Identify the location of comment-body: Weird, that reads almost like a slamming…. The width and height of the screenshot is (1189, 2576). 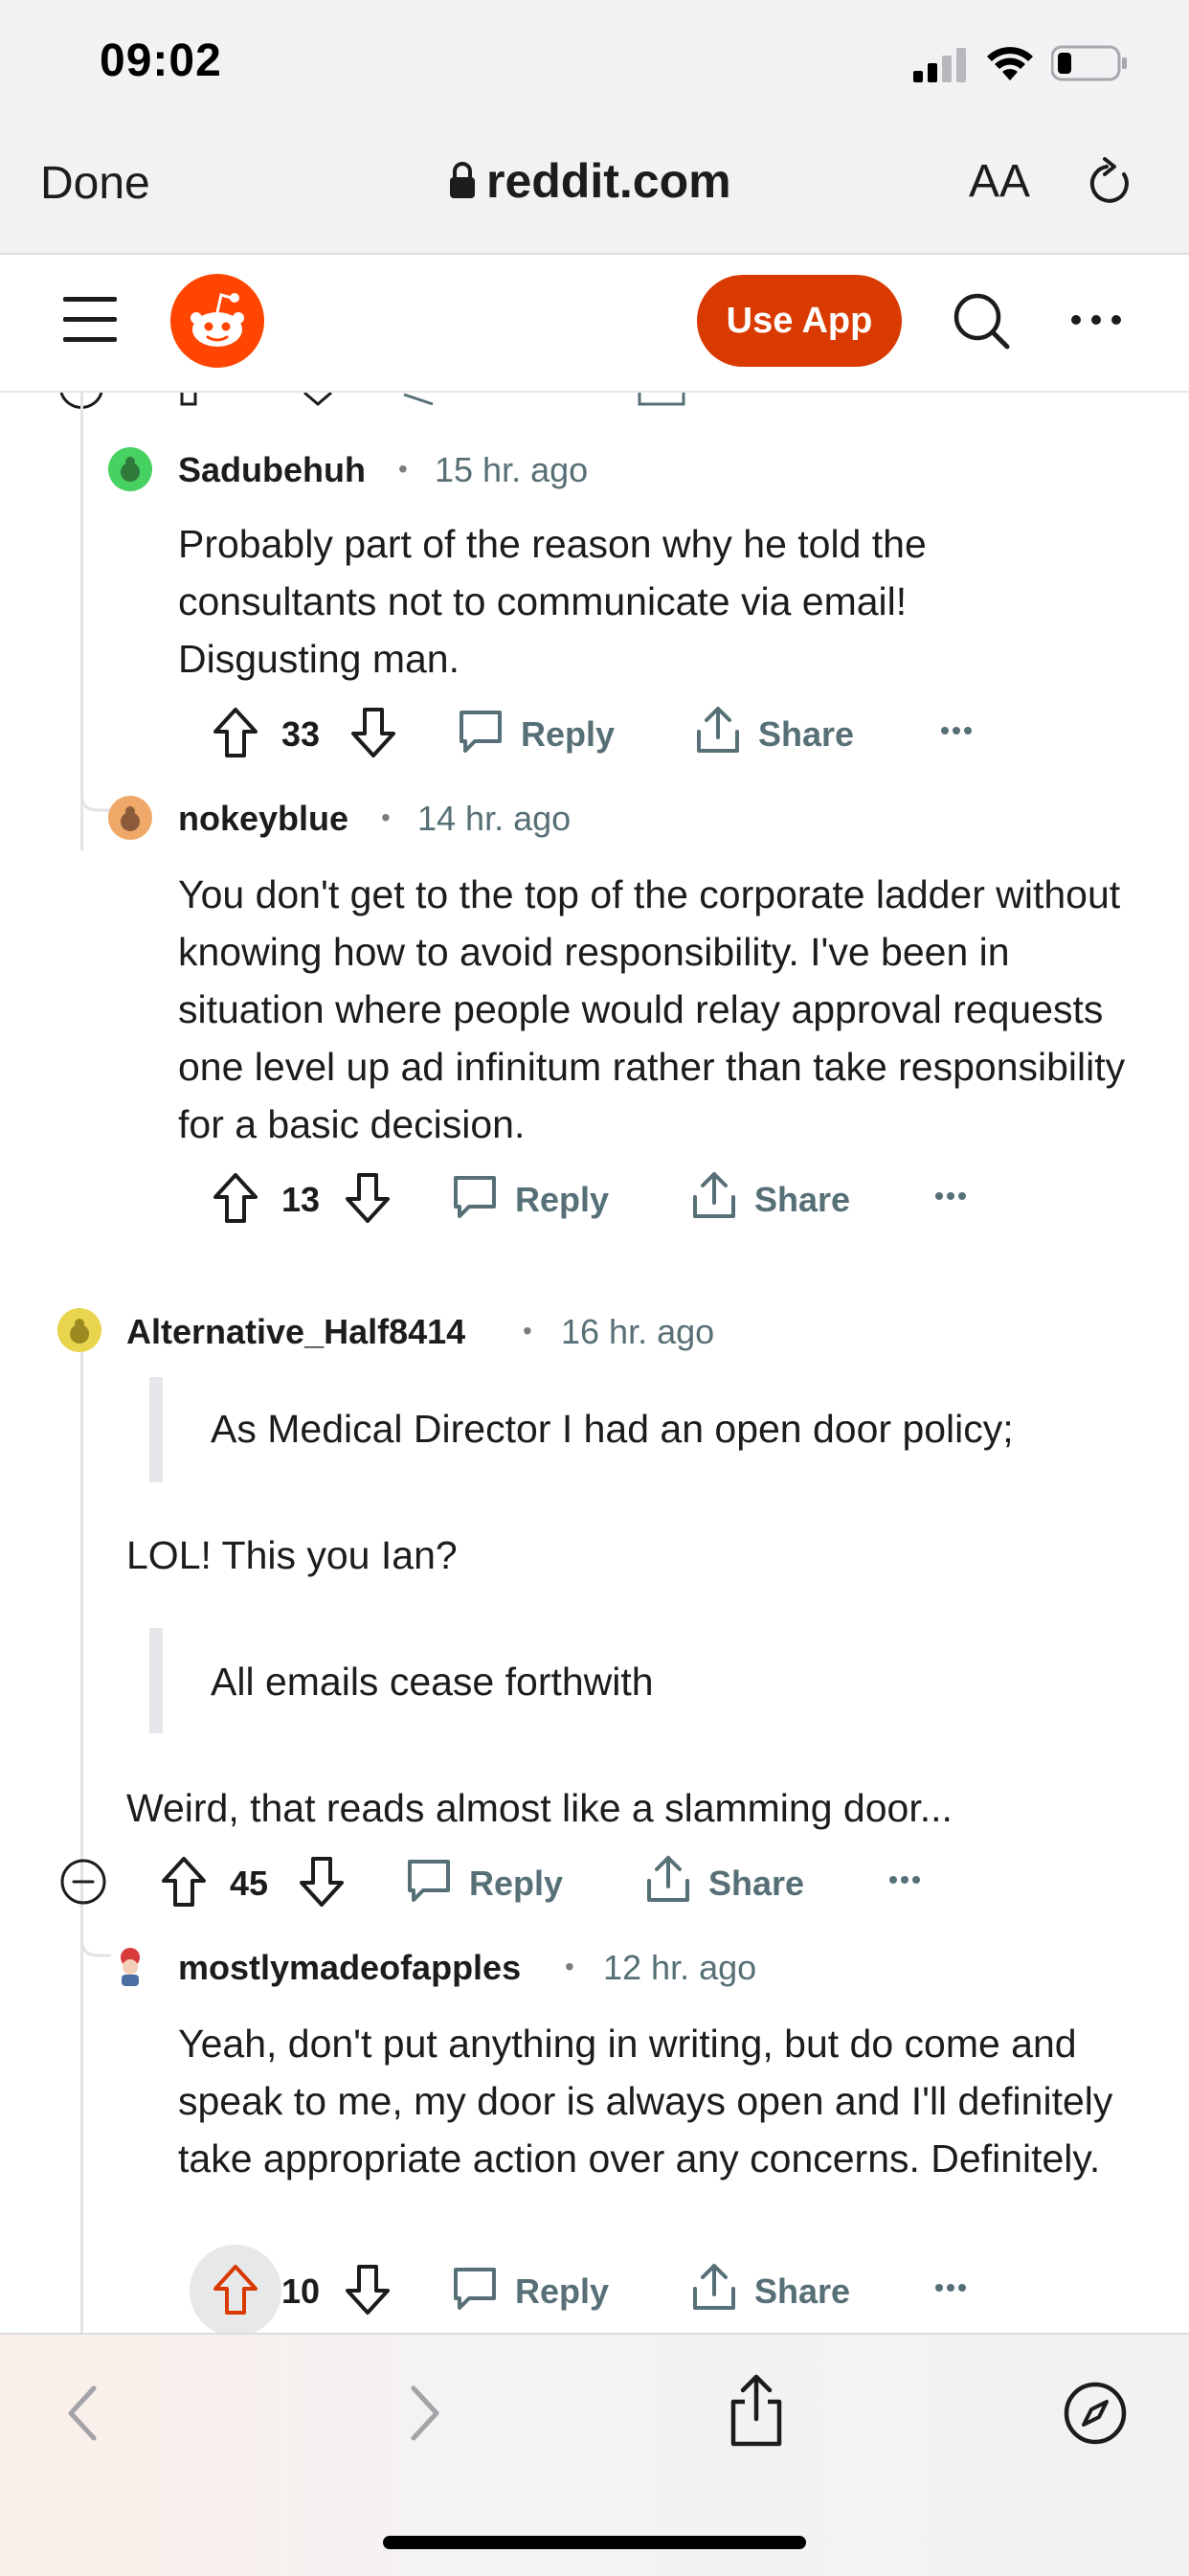
(539, 1808).